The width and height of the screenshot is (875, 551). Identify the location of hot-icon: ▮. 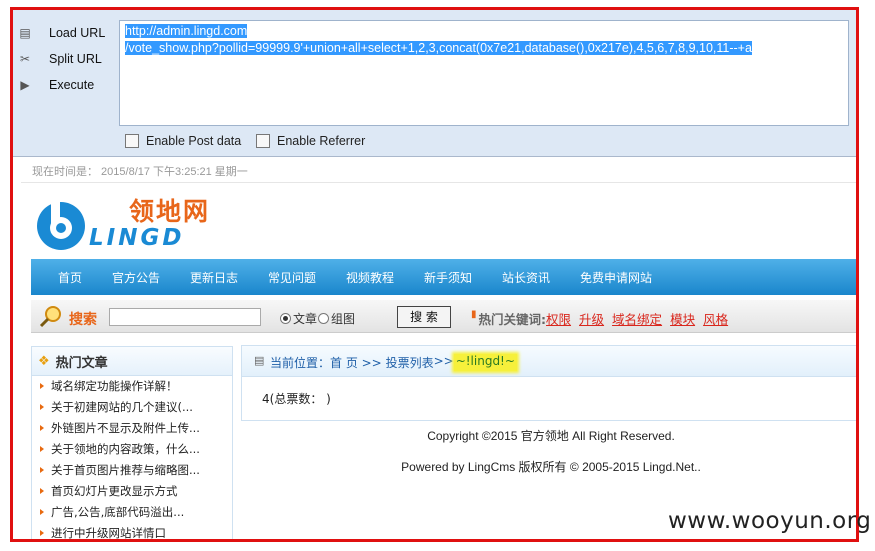
(474, 314).